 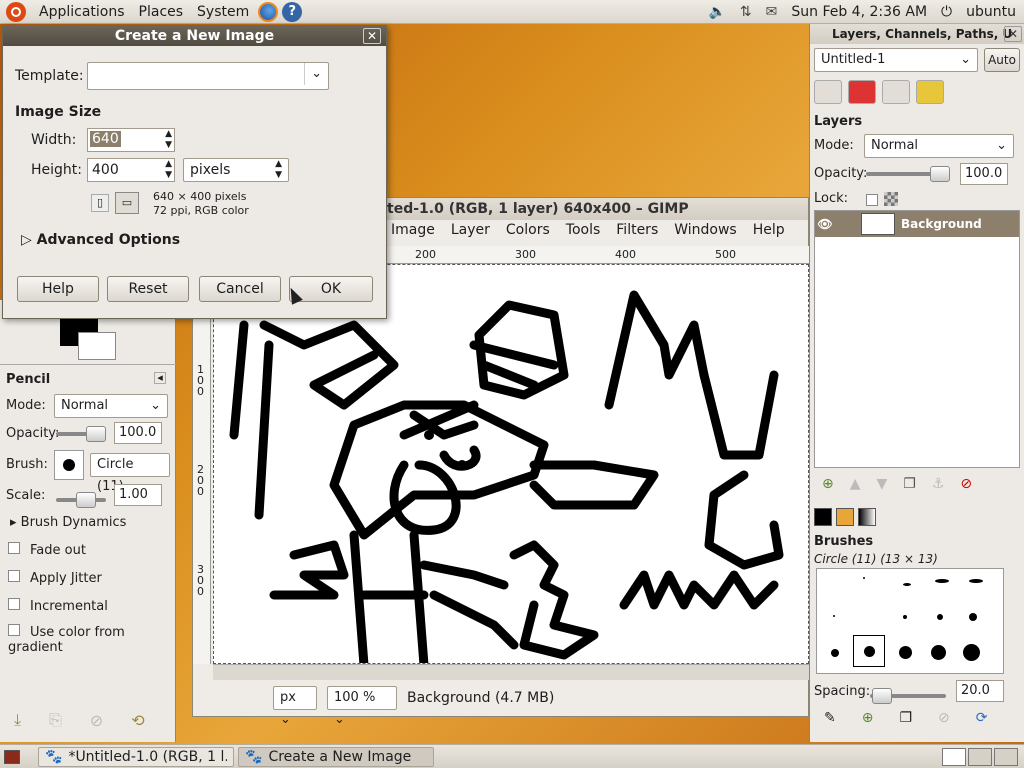 I want to click on raise-layer-icon: ▲, so click(x=855, y=484).